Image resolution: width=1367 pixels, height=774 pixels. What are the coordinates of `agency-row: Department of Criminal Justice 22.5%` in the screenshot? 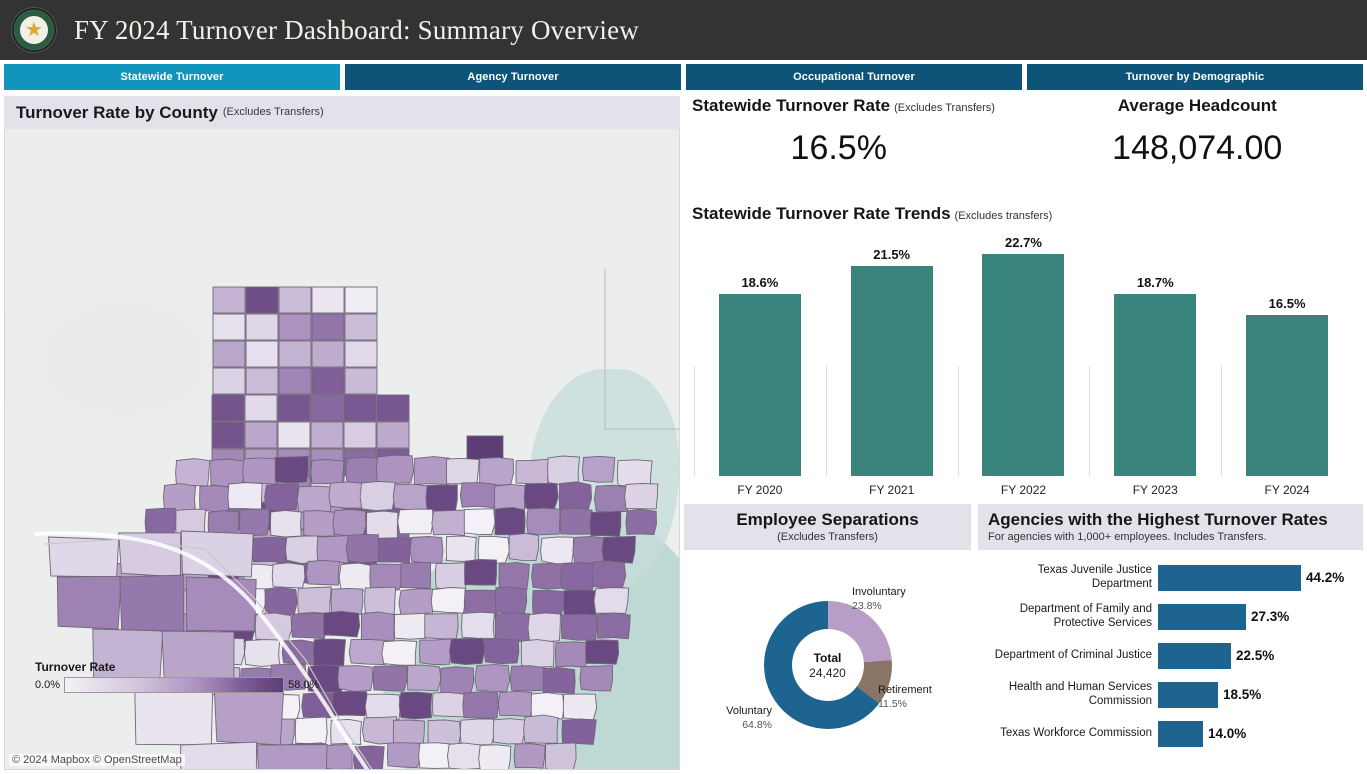 It's located at (1169, 655).